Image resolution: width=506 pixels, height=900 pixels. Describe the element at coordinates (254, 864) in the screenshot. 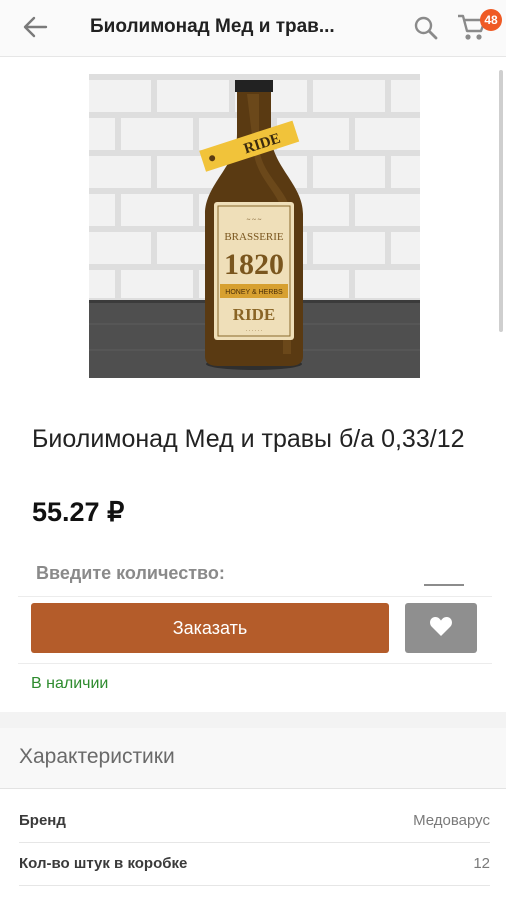

I see `characteristic-row: Кол-во штук в коробке 12` at that location.